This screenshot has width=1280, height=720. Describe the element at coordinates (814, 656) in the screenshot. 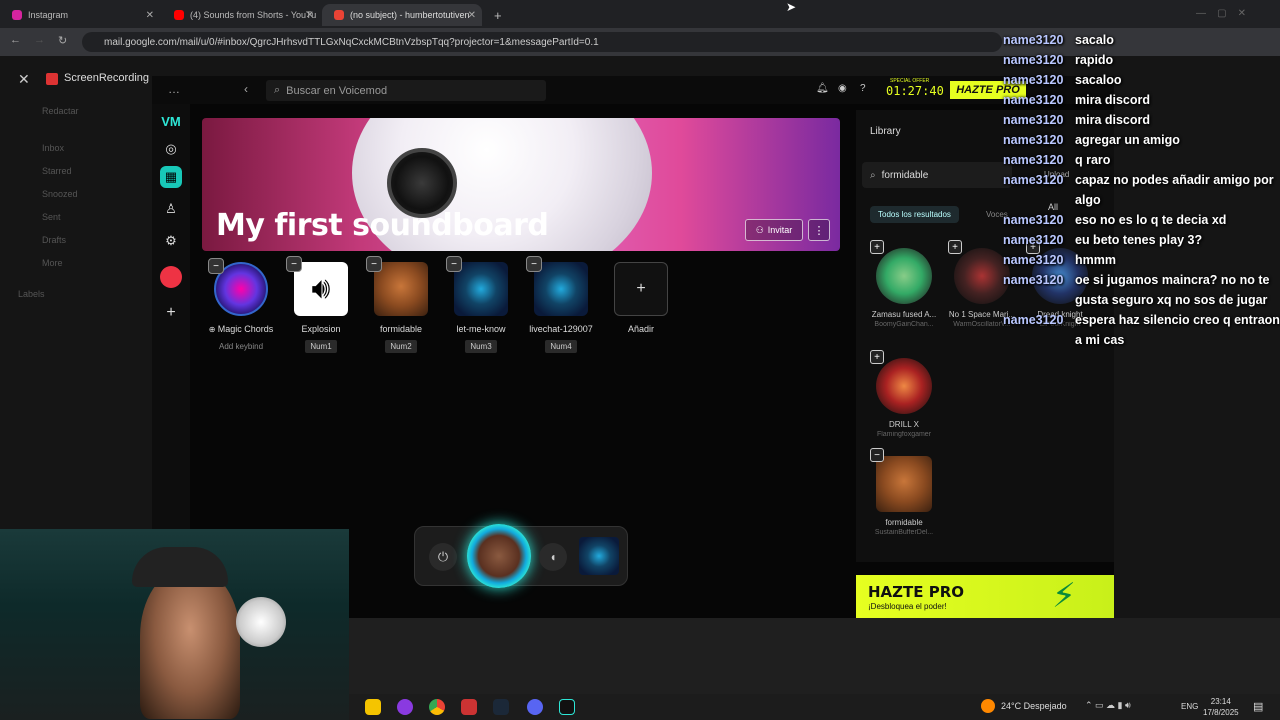

I see `desktop-area` at that location.